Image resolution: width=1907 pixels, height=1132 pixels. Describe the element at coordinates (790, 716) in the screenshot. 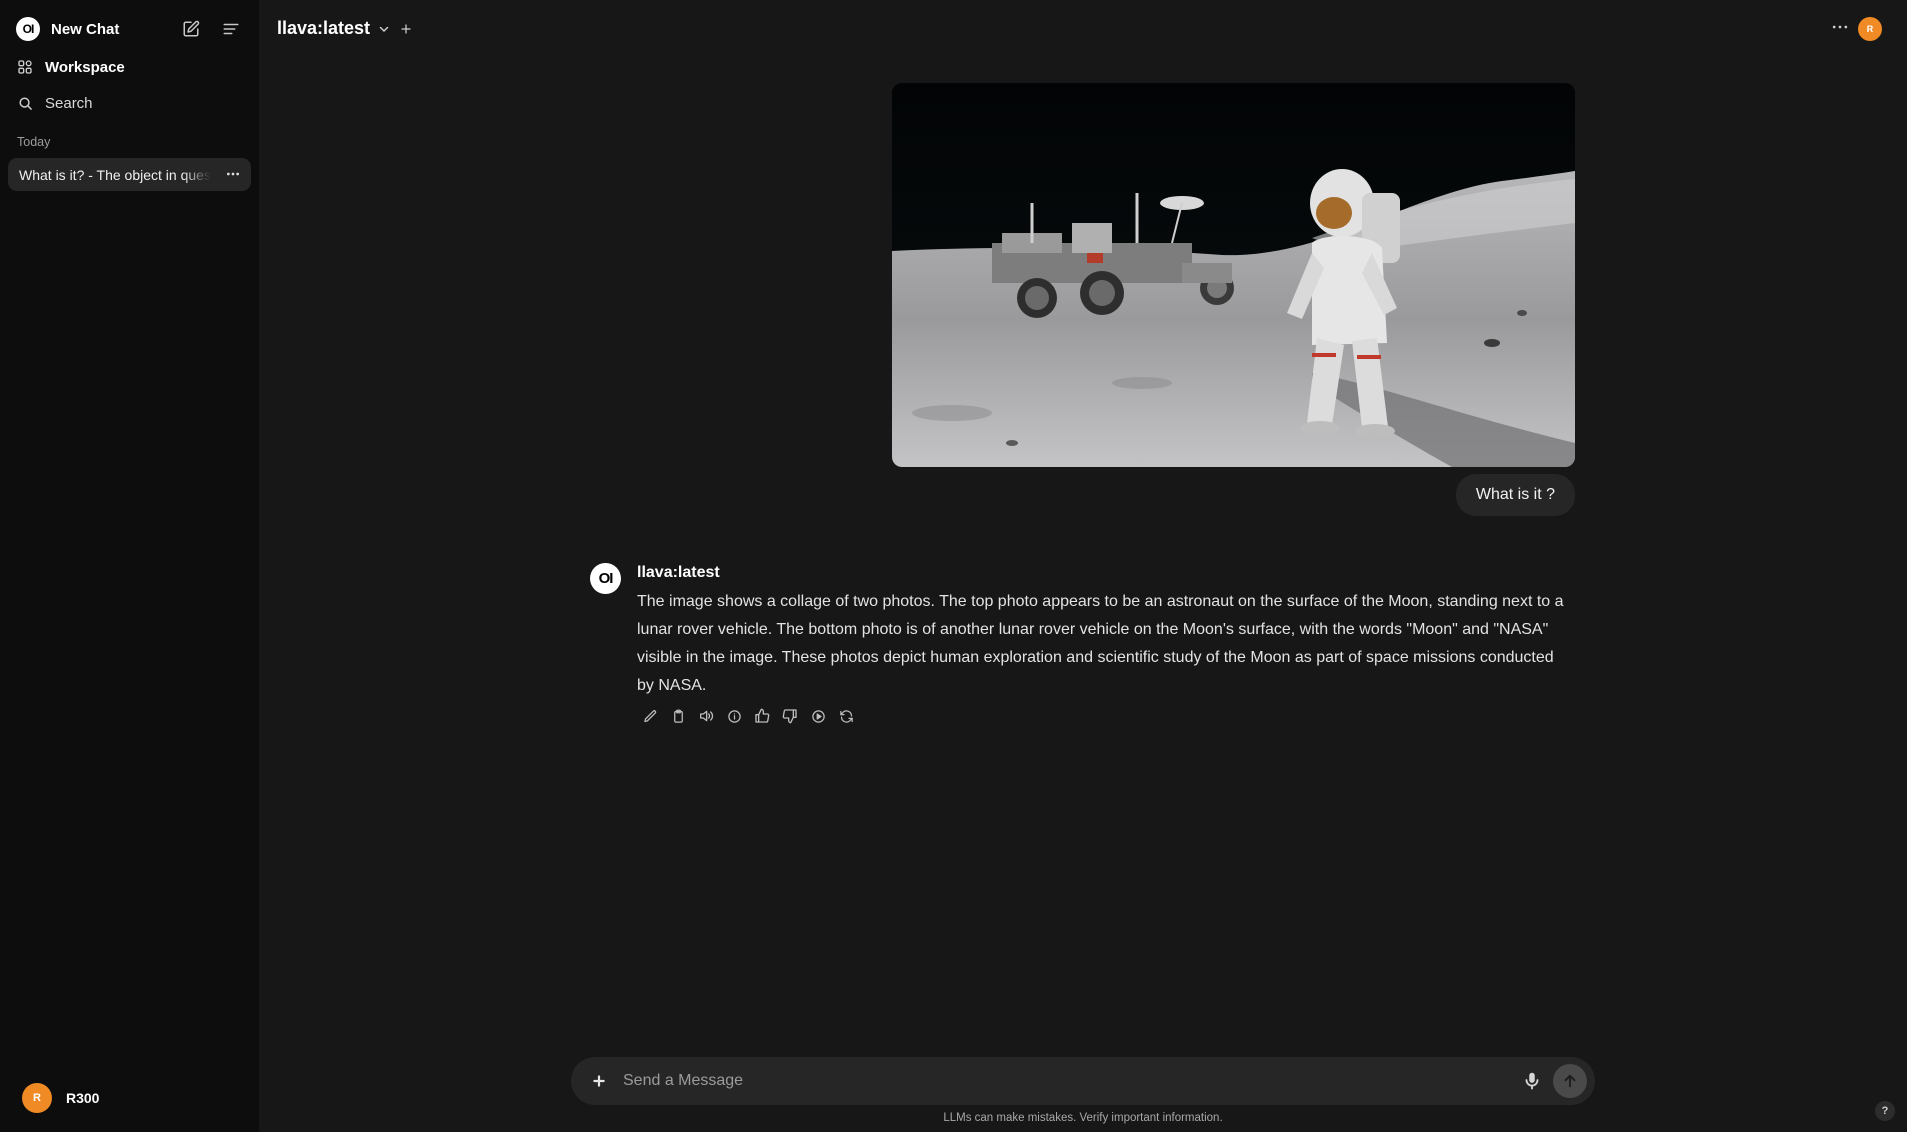

I see `thumbs-down-icon` at that location.